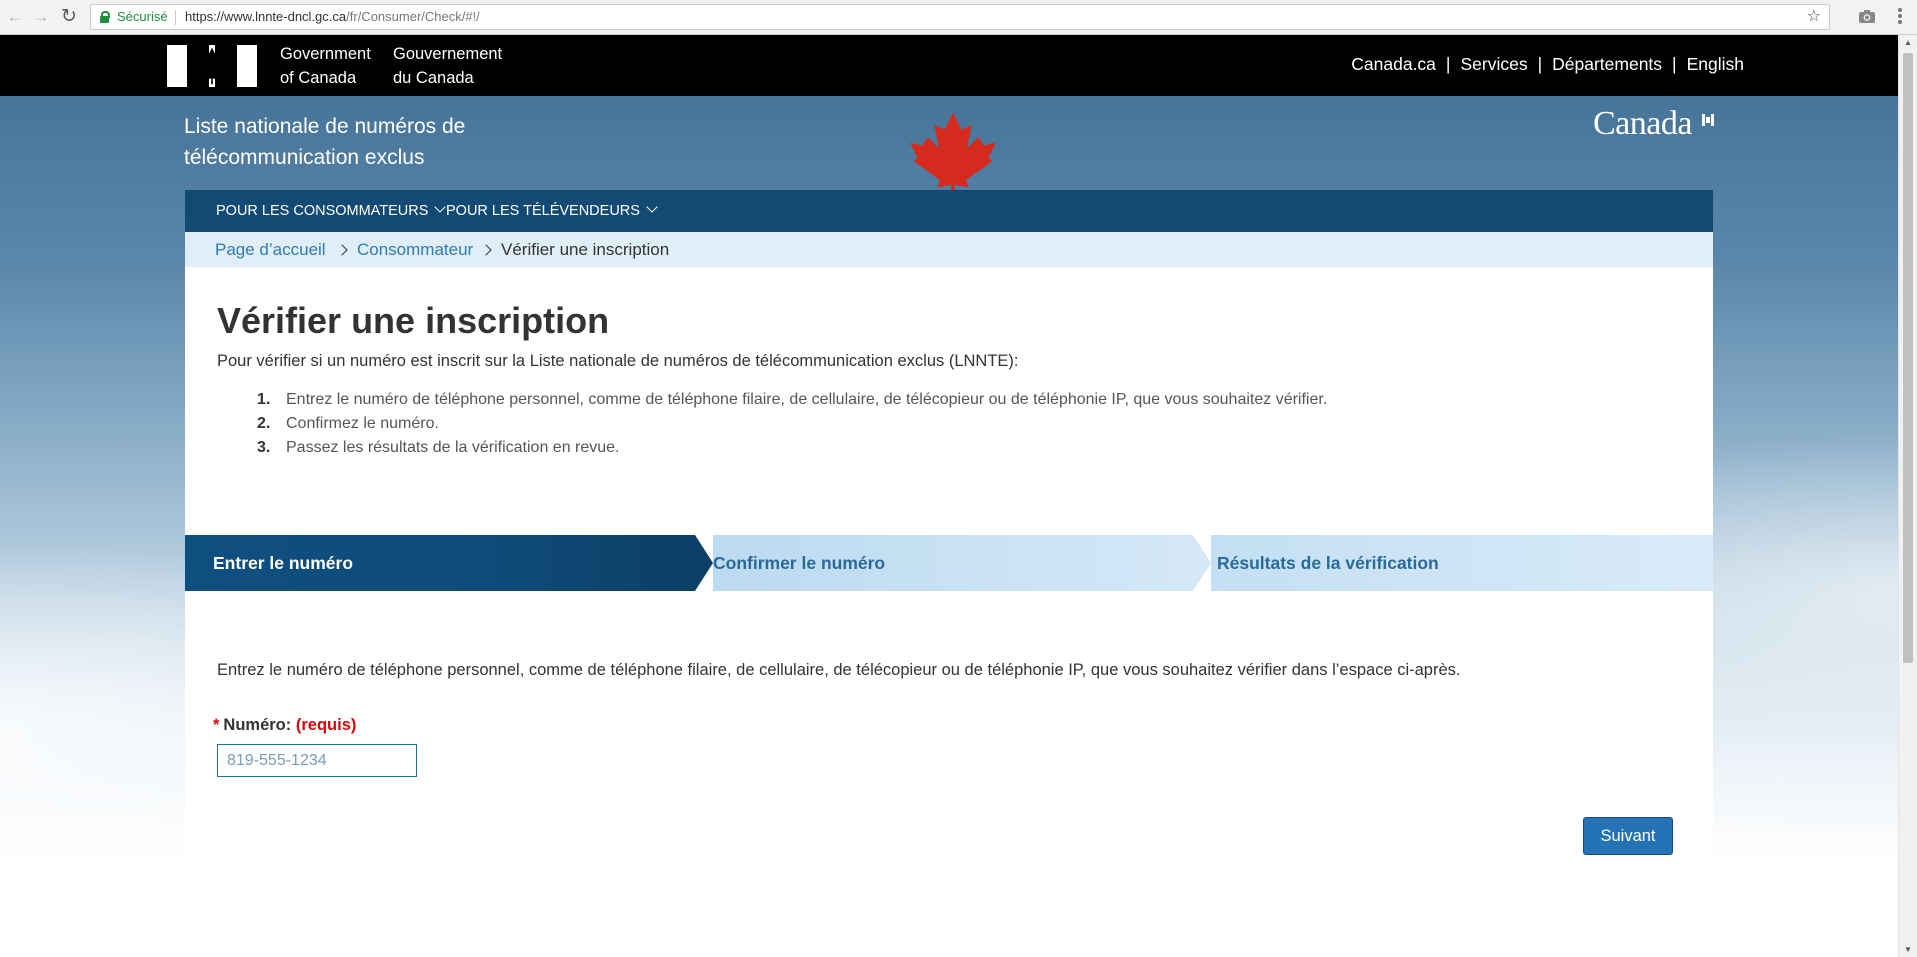 This screenshot has width=1917, height=957. What do you see at coordinates (953, 563) in the screenshot?
I see `wizard-step-confirmer: Confirmer le numéro` at bounding box center [953, 563].